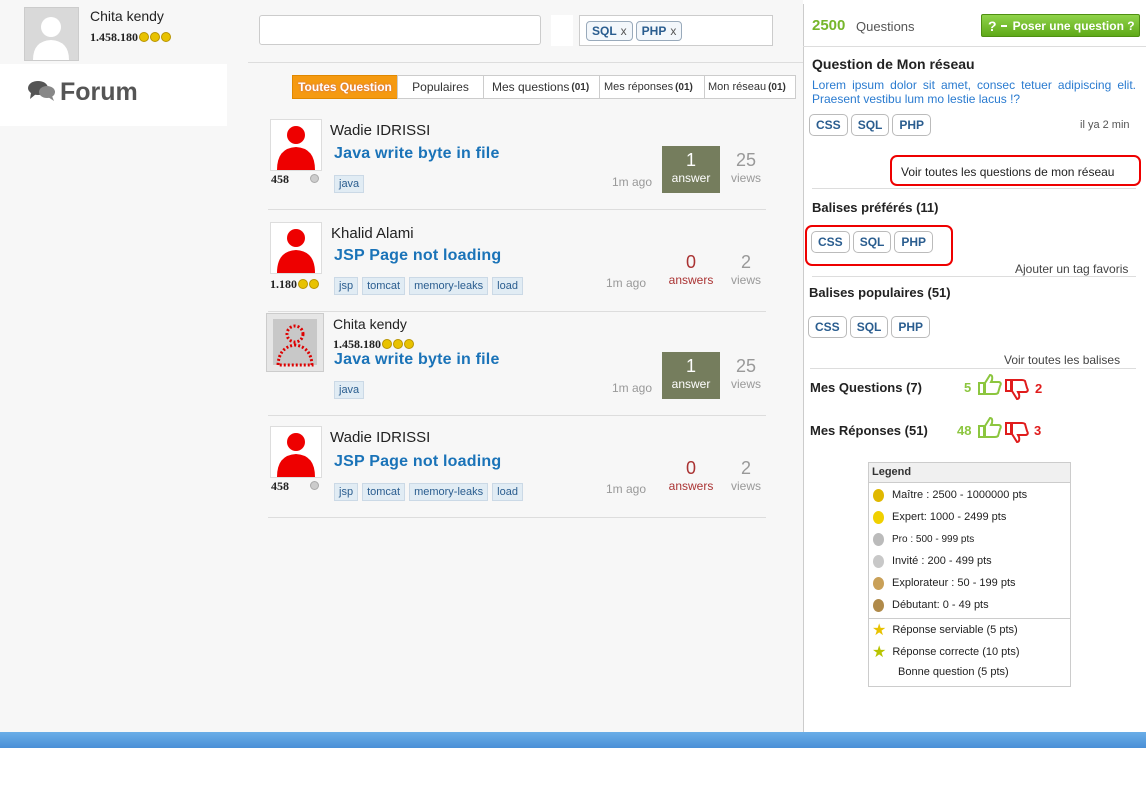 This screenshot has width=1146, height=787. I want to click on author-reputation-row: 1.180, so click(294, 284).